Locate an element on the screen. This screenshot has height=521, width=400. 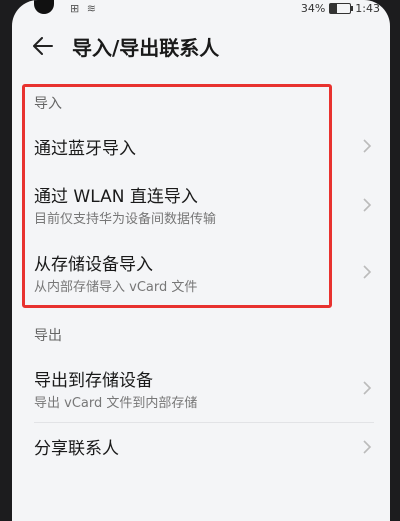
import-via-wlan-direct-item: 通过 WLAN 直连导入 目前仅支持华为设备间数据传输 is located at coordinates (201, 205).